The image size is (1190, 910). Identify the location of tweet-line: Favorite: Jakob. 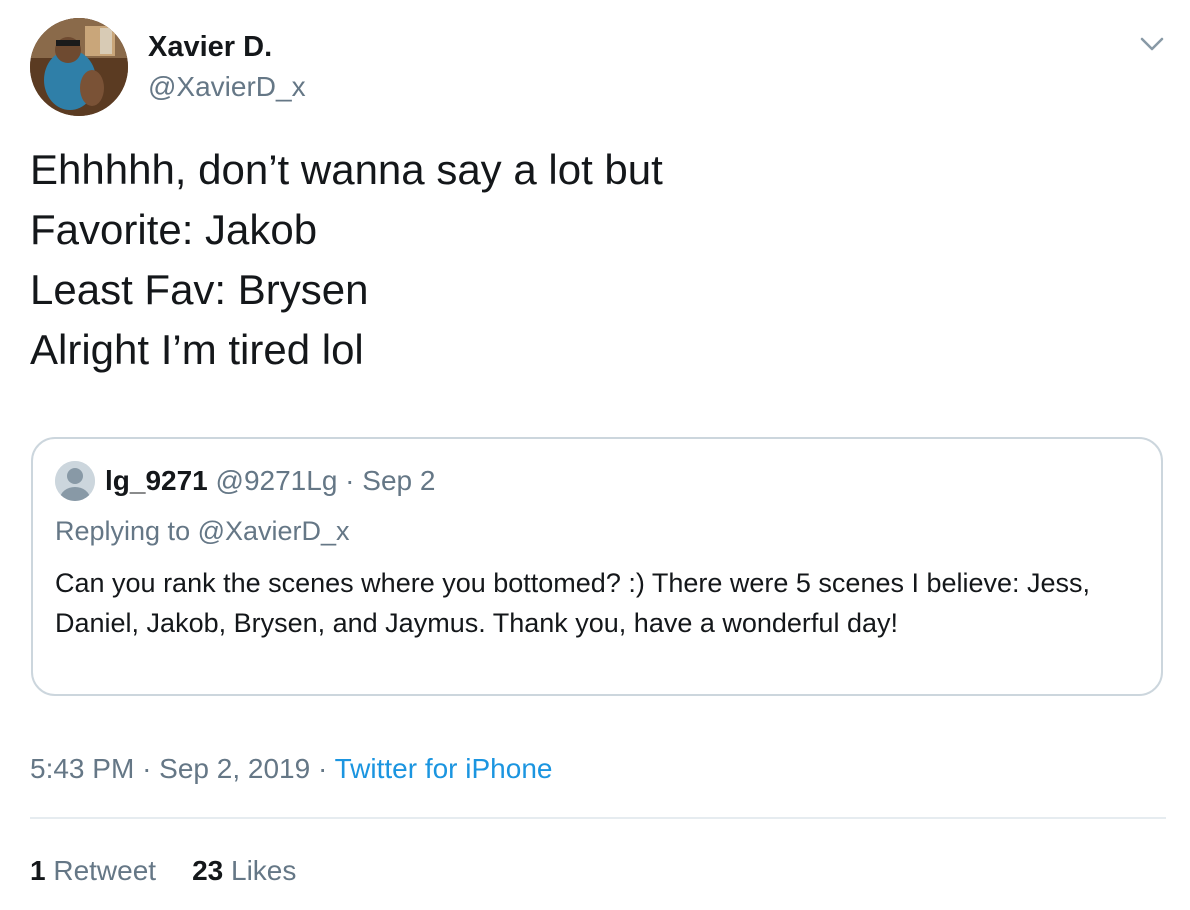
(174, 229).